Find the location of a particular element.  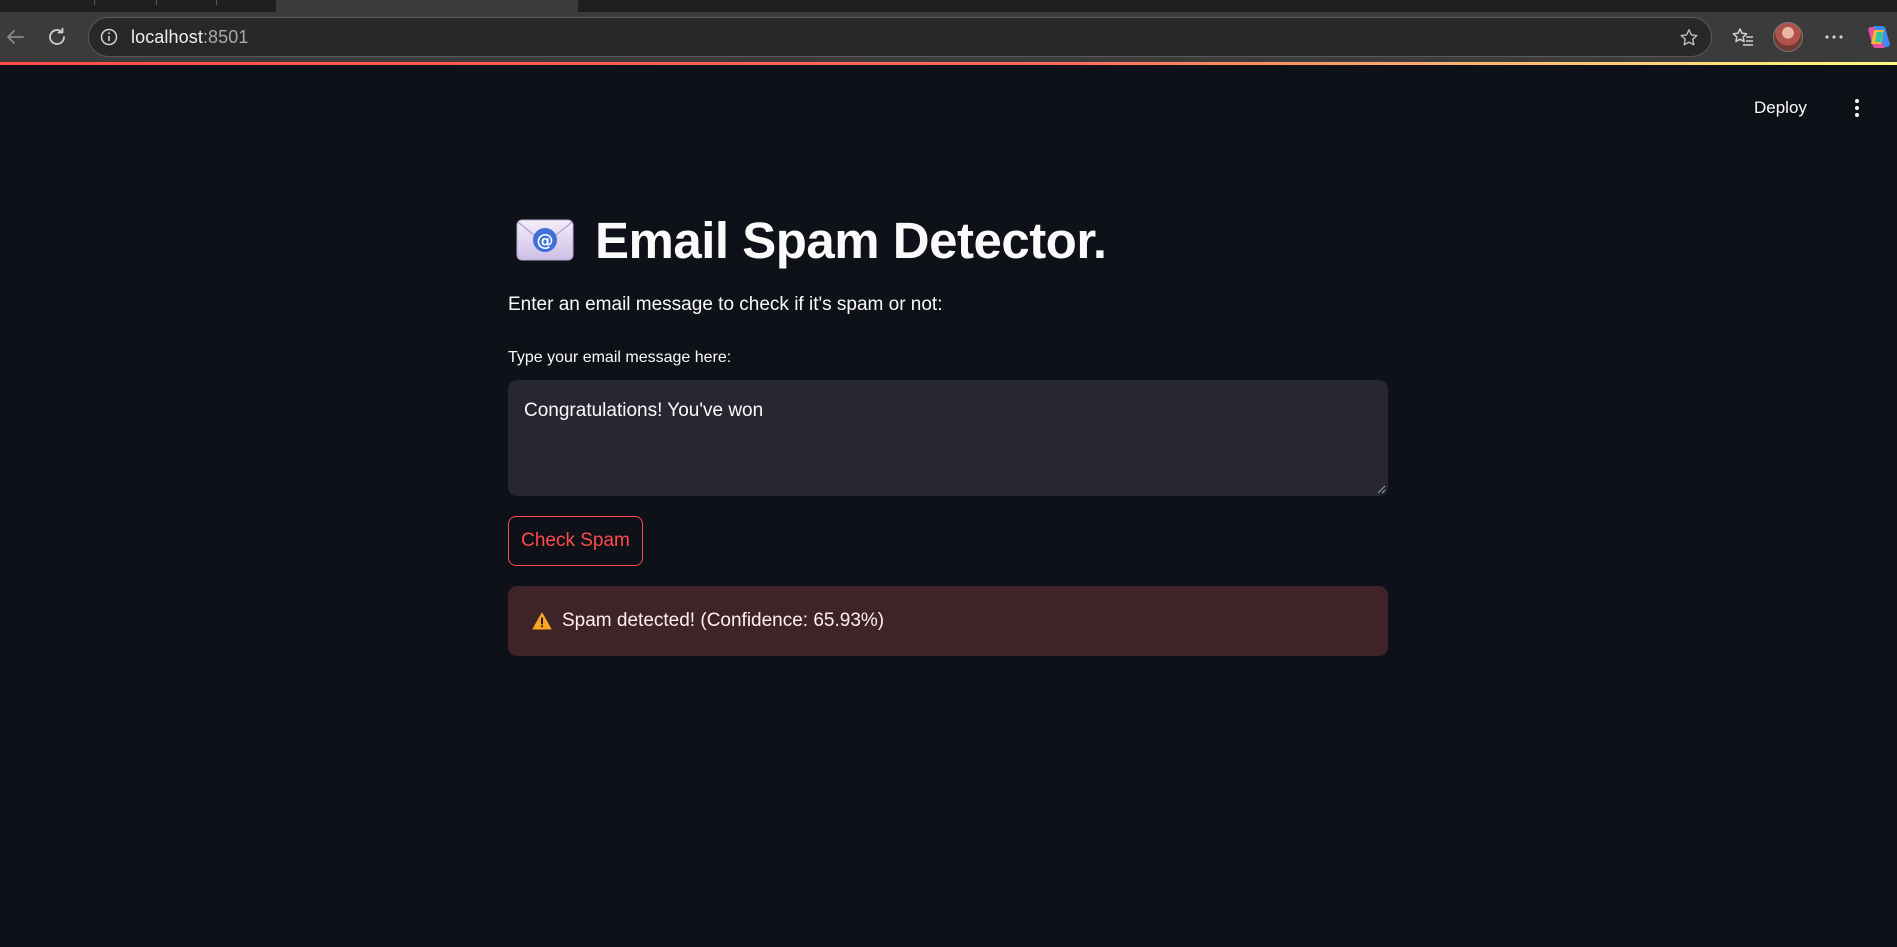

url-port: :8501 is located at coordinates (225, 37).